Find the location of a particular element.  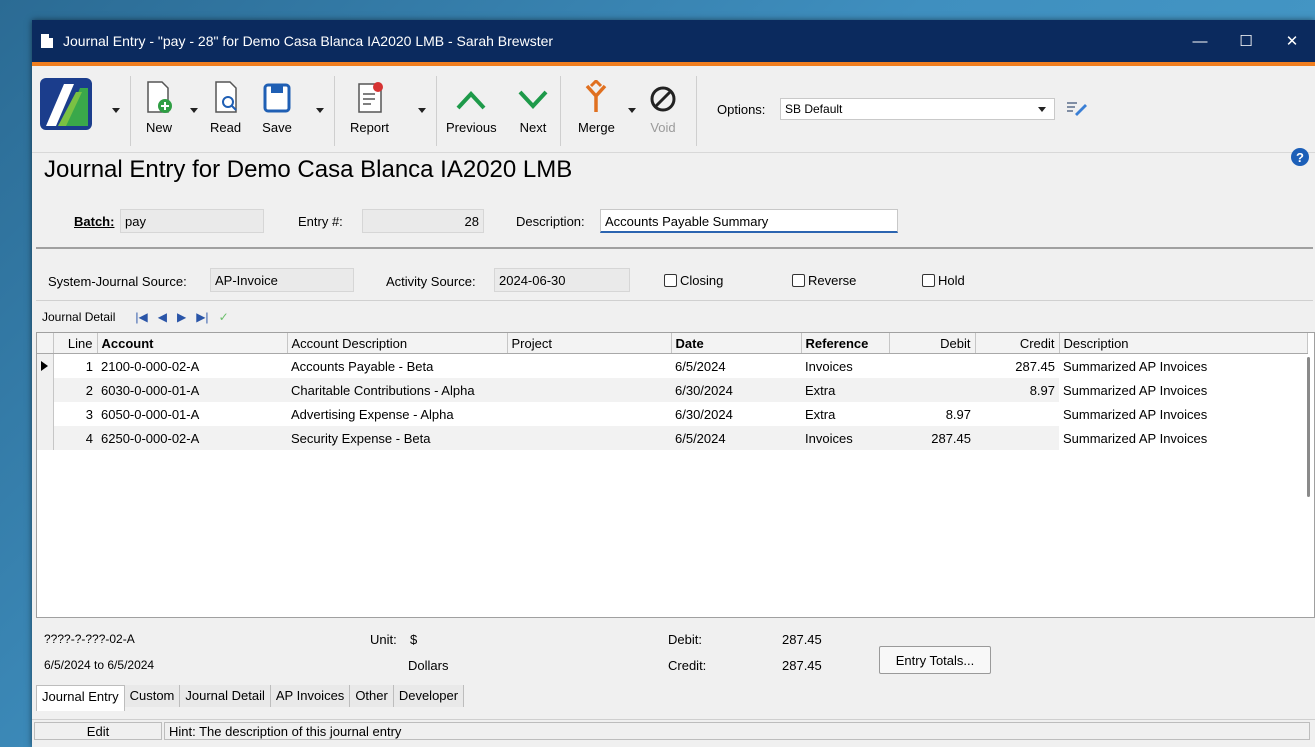

help-icon: ? is located at coordinates (1300, 157).